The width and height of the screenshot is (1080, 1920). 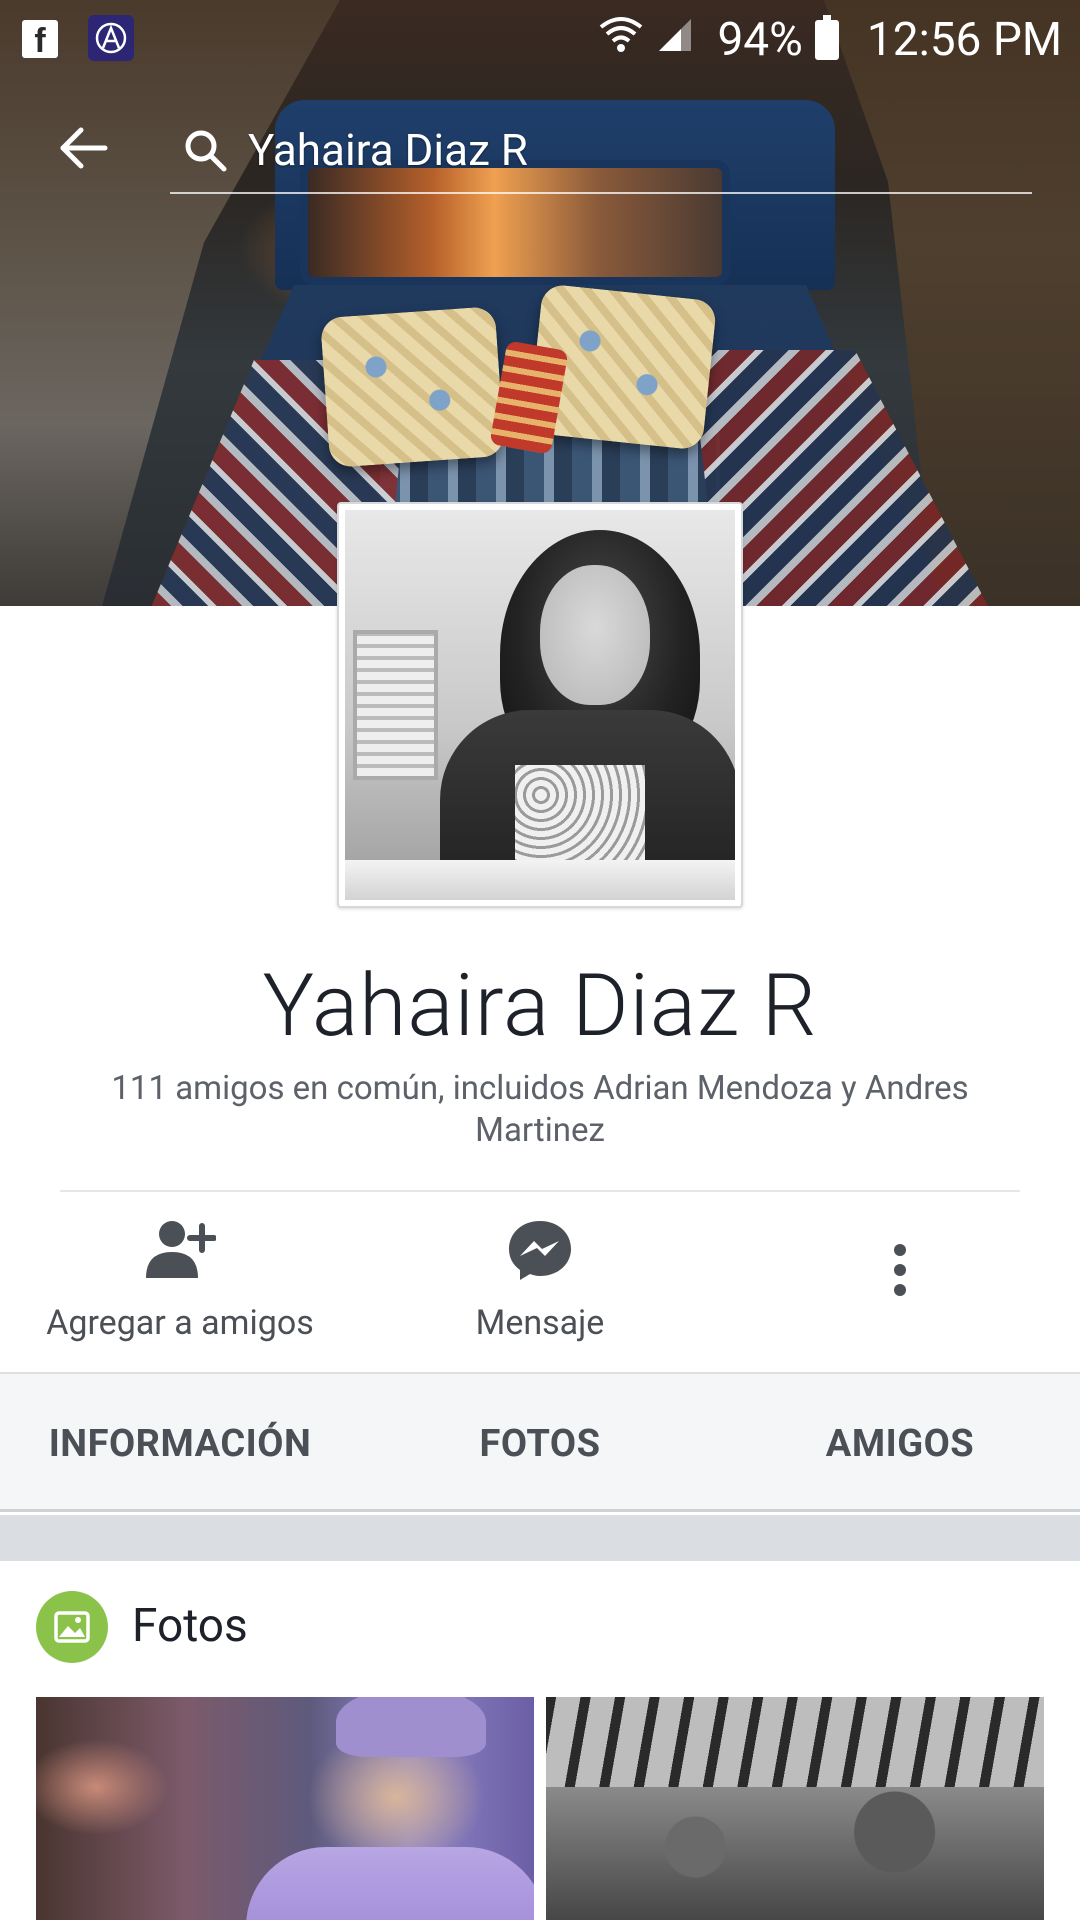 I want to click on photo-shirt, so click(x=390, y=1883).